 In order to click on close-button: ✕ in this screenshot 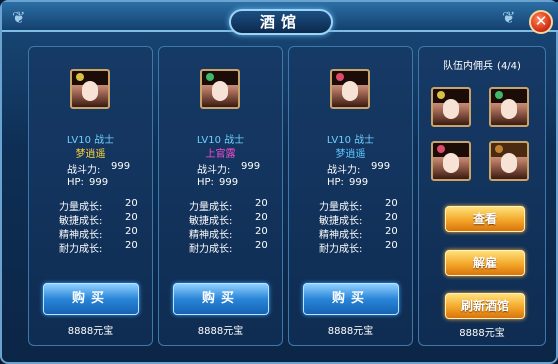, I will do `click(541, 22)`.